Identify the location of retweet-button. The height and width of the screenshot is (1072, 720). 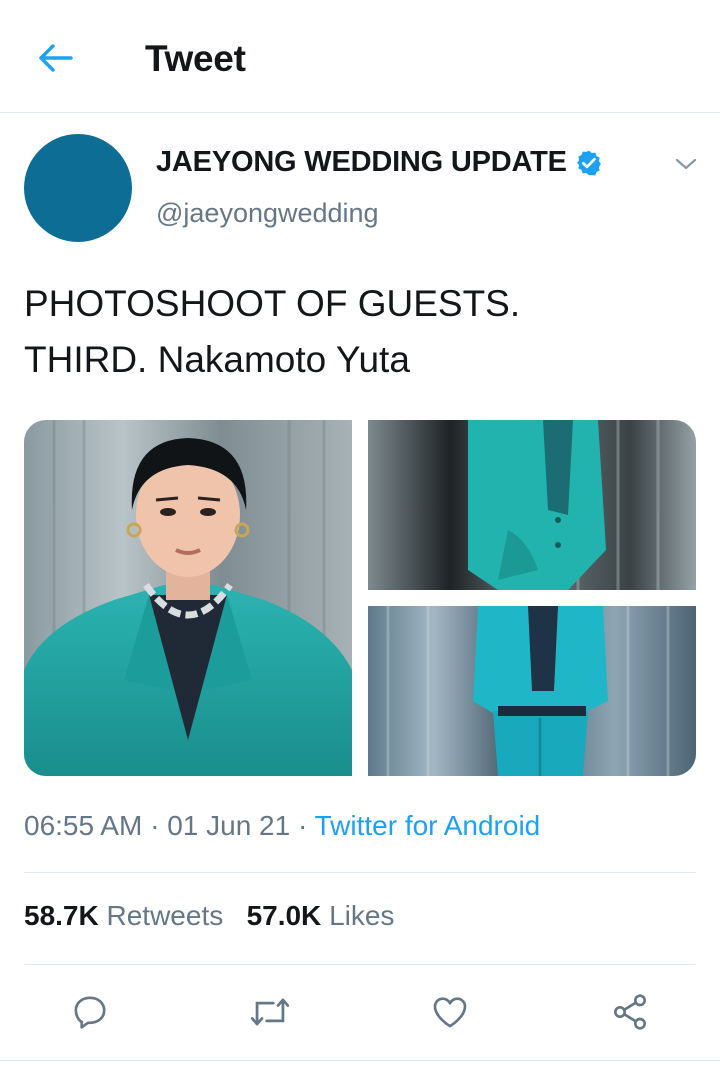
(270, 1012).